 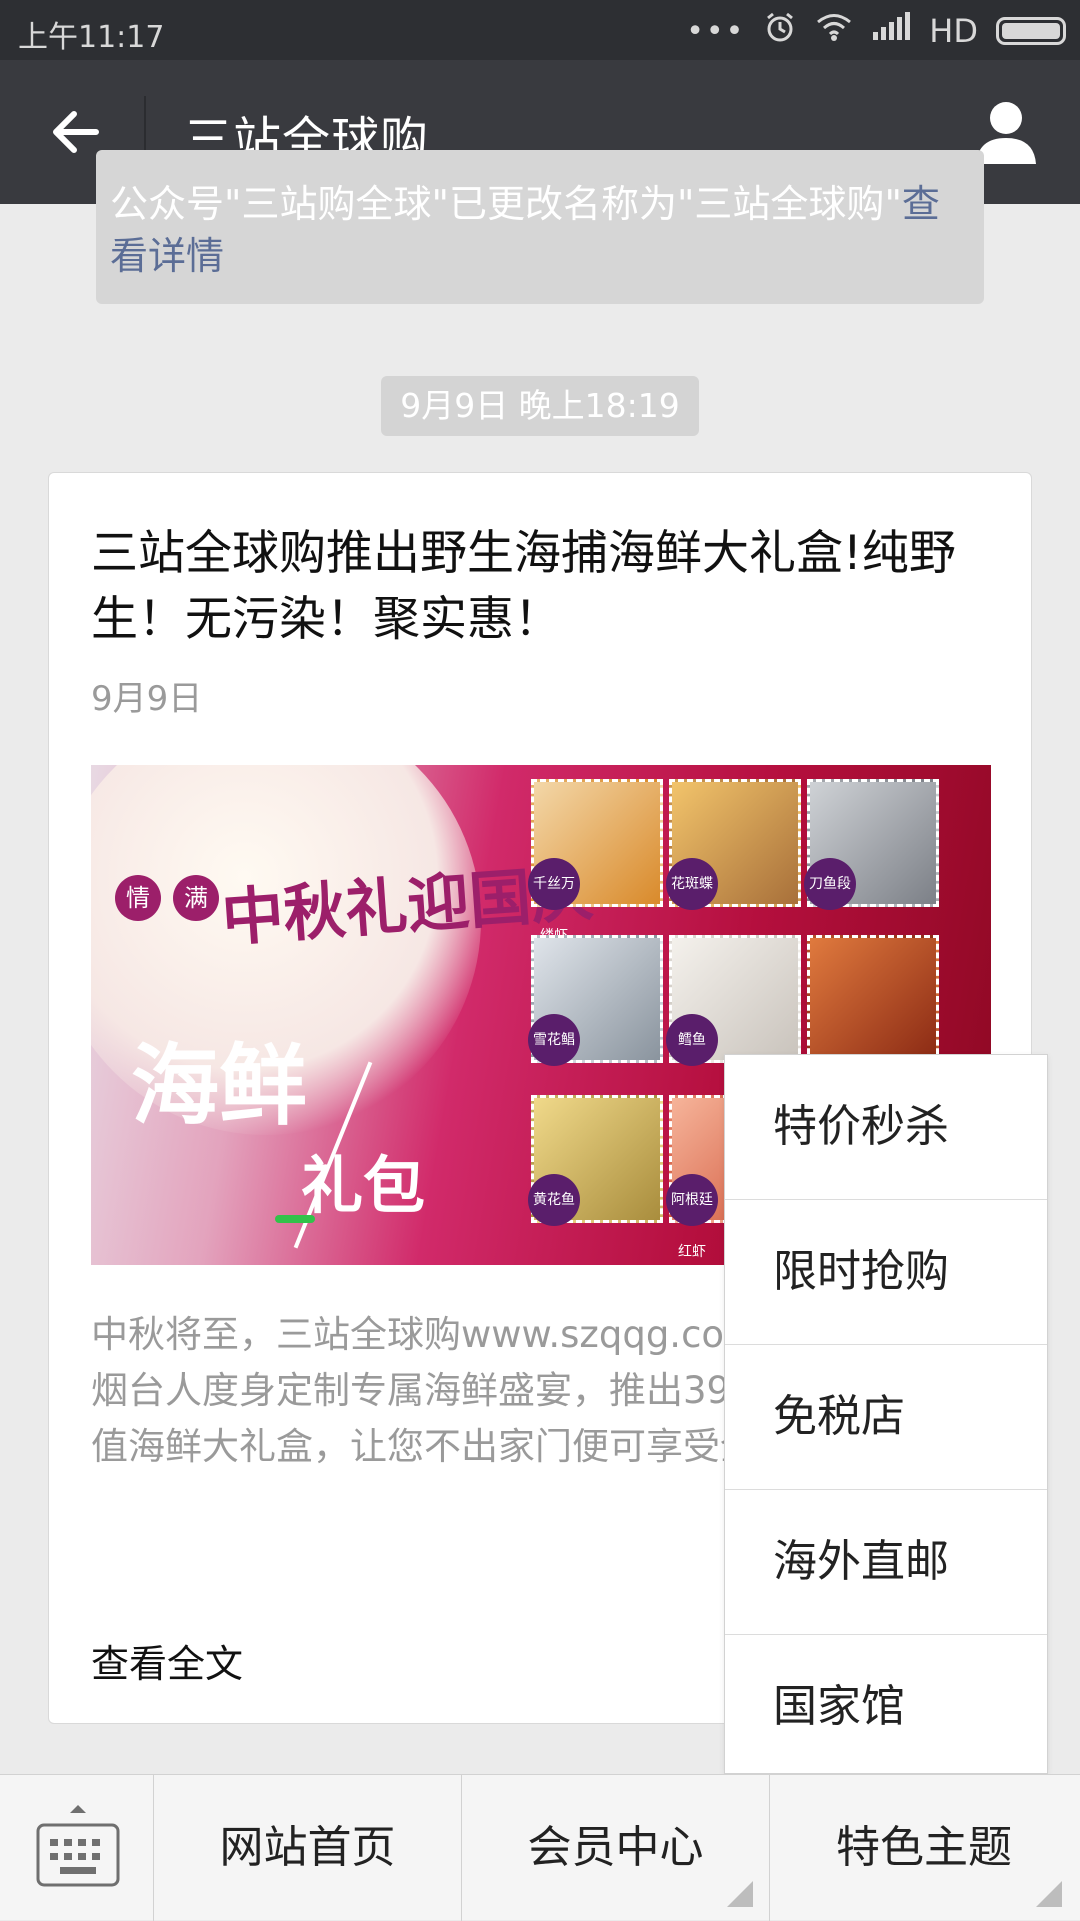 I want to click on article-title: 三站全球购推出野生海捕海鲜大礼盒!纯野生！无污染！聚实惠！, so click(x=541, y=587).